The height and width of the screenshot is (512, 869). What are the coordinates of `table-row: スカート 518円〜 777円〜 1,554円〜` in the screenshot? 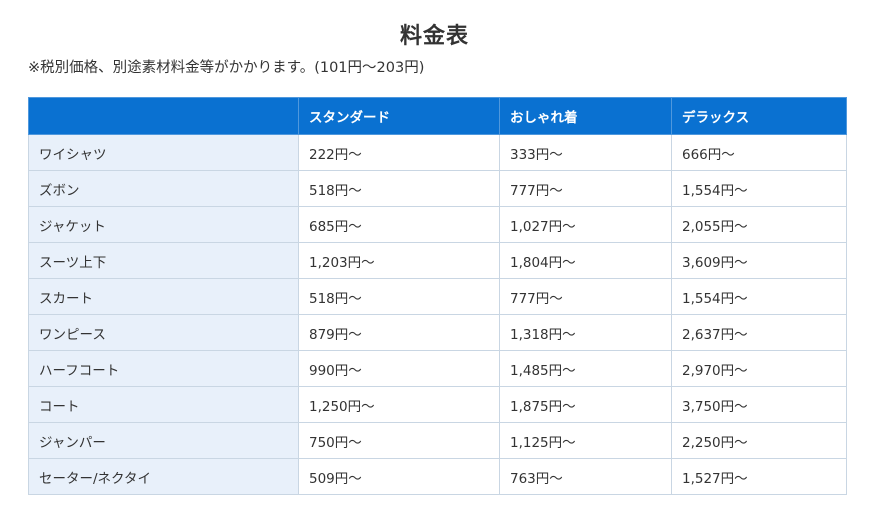 It's located at (437, 296).